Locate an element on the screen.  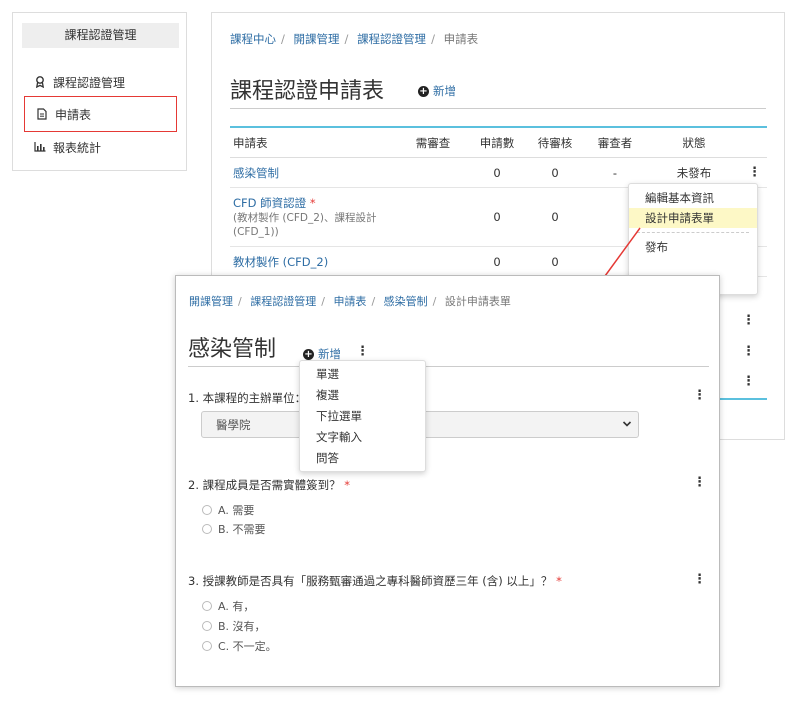
menu-item-publish: 發布 is located at coordinates (693, 247).